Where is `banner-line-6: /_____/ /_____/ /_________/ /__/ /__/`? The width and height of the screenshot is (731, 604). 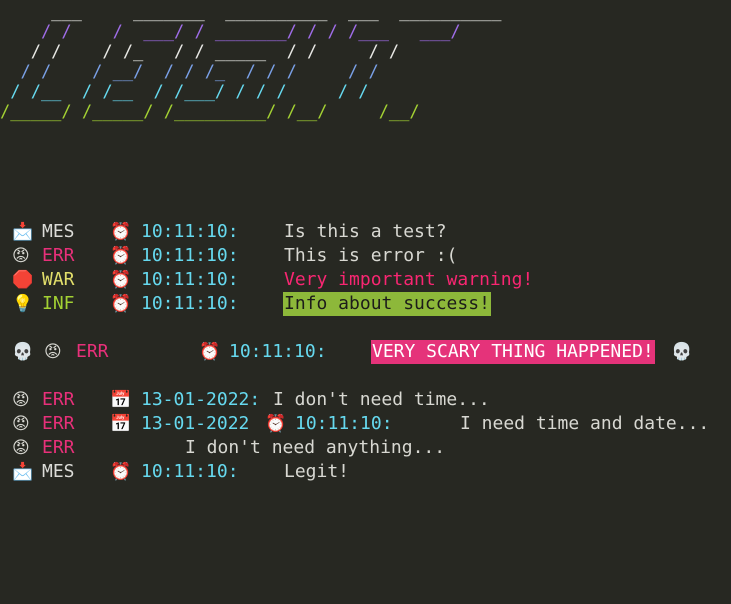 banner-line-6: /_____/ /_____/ /_________/ /__/ /__/ is located at coordinates (210, 112).